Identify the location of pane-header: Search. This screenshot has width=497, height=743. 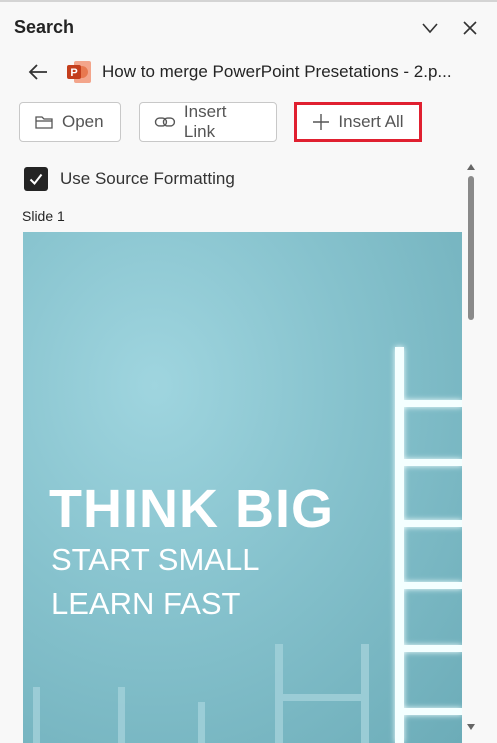
(248, 28).